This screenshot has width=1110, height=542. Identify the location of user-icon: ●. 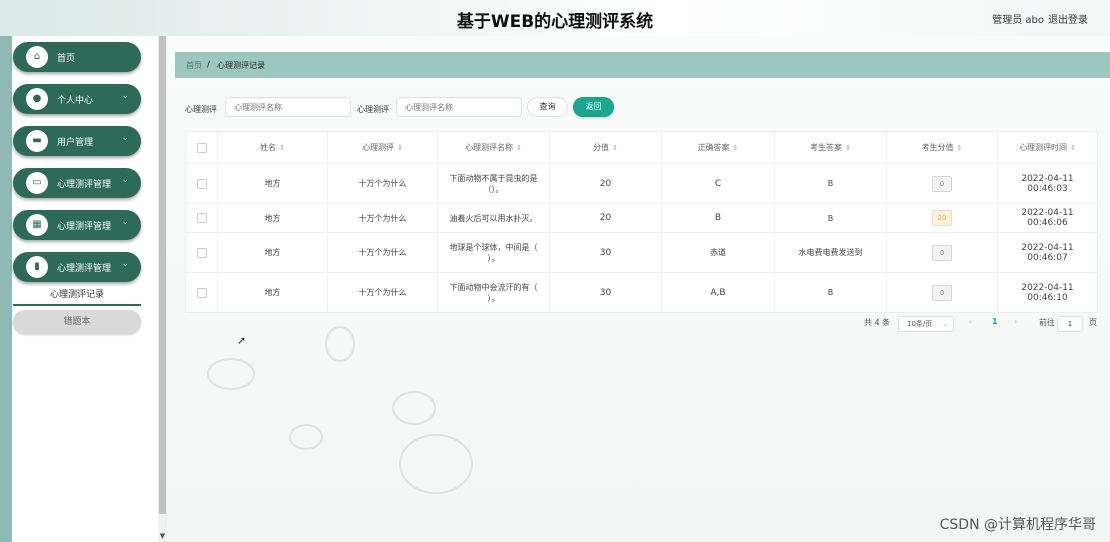
(37, 99).